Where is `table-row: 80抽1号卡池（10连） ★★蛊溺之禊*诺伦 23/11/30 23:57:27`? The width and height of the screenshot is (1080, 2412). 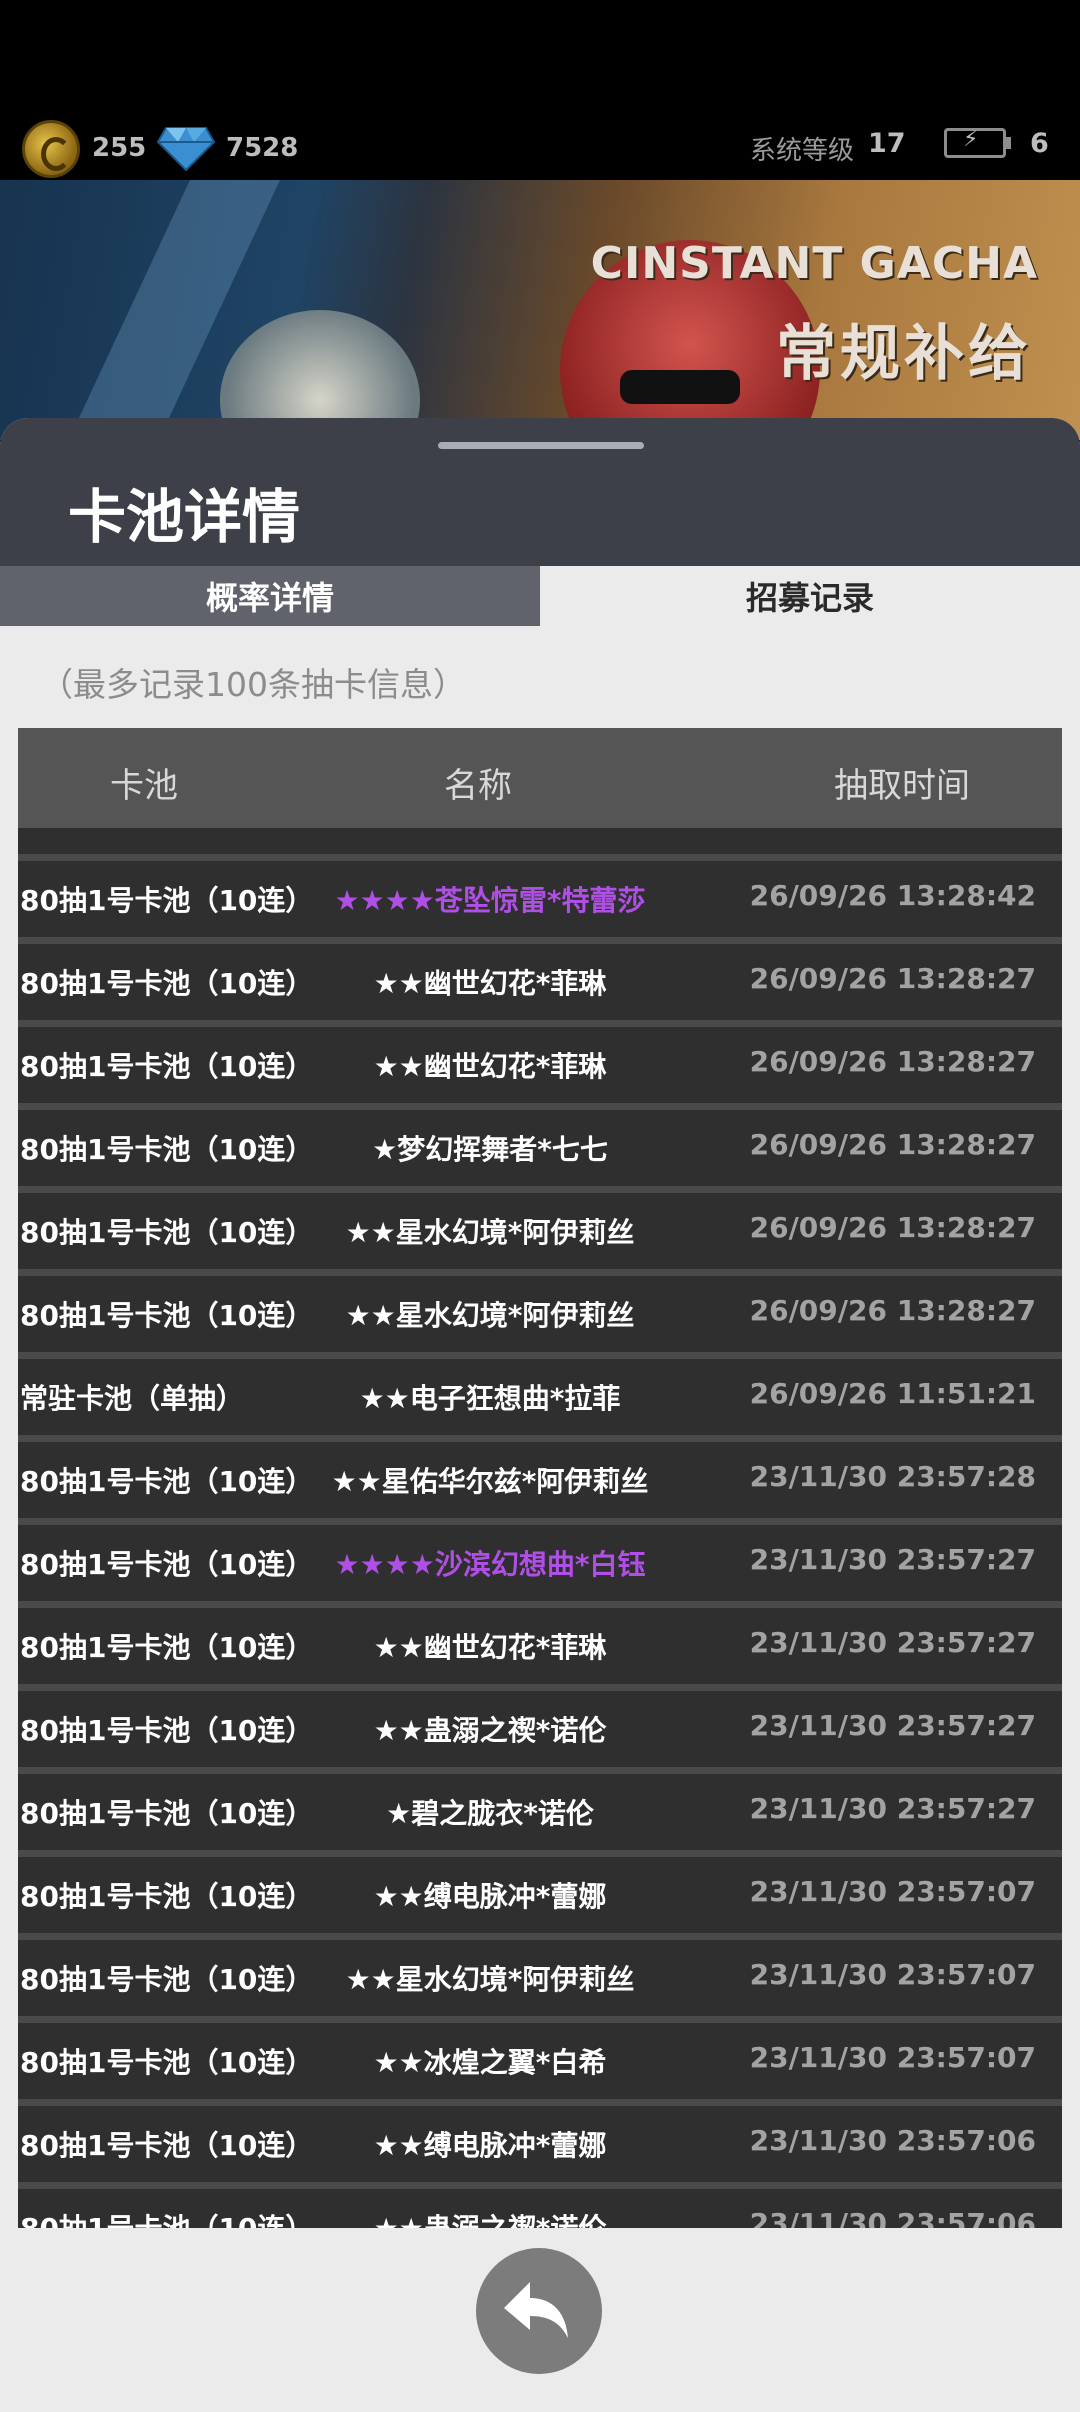
table-row: 80抽1号卡池（10连） ★★蛊溺之禊*诺伦 23/11/30 23:57:27 is located at coordinates (540, 1732).